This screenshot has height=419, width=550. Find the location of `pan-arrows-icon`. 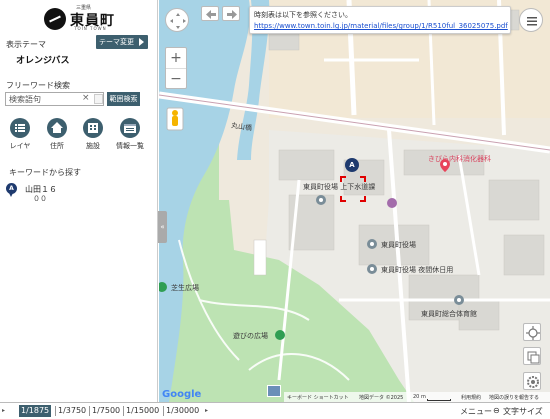

pan-arrows-icon is located at coordinates (178, 21).